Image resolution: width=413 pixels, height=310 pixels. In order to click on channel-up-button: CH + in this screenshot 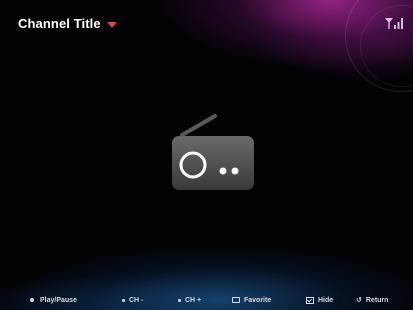, I will do `click(189, 300)`.